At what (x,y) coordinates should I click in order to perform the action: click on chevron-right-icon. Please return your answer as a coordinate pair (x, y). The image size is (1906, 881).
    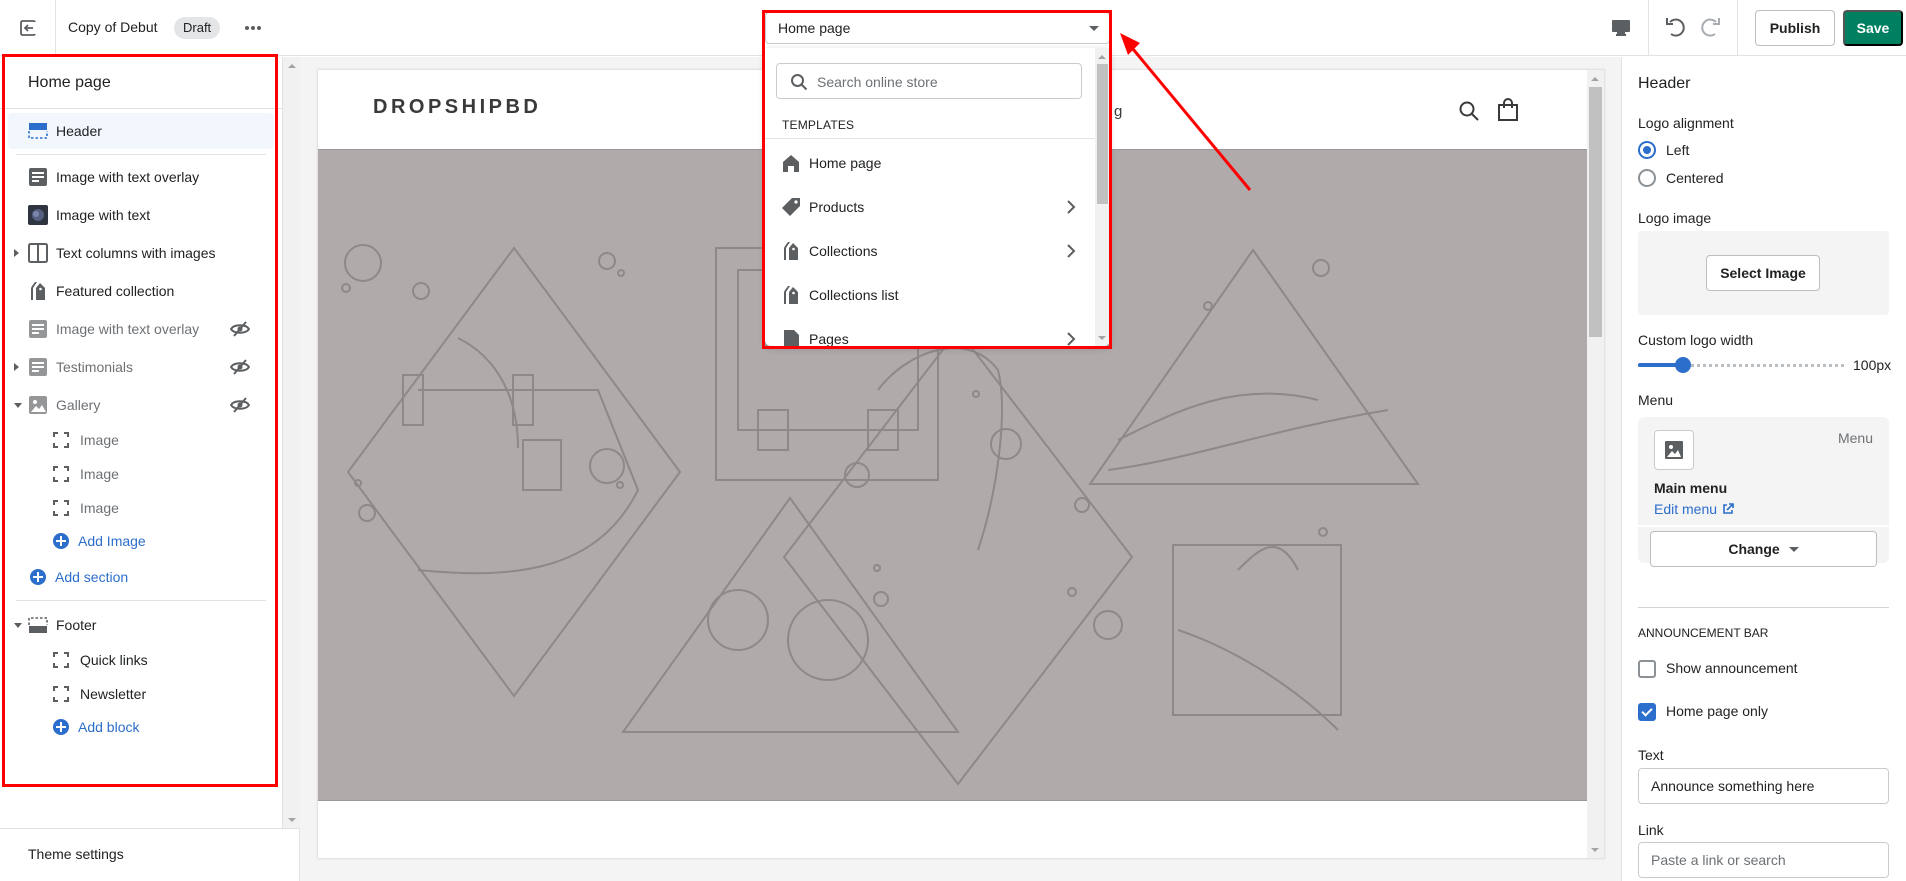
    Looking at the image, I should click on (1071, 207).